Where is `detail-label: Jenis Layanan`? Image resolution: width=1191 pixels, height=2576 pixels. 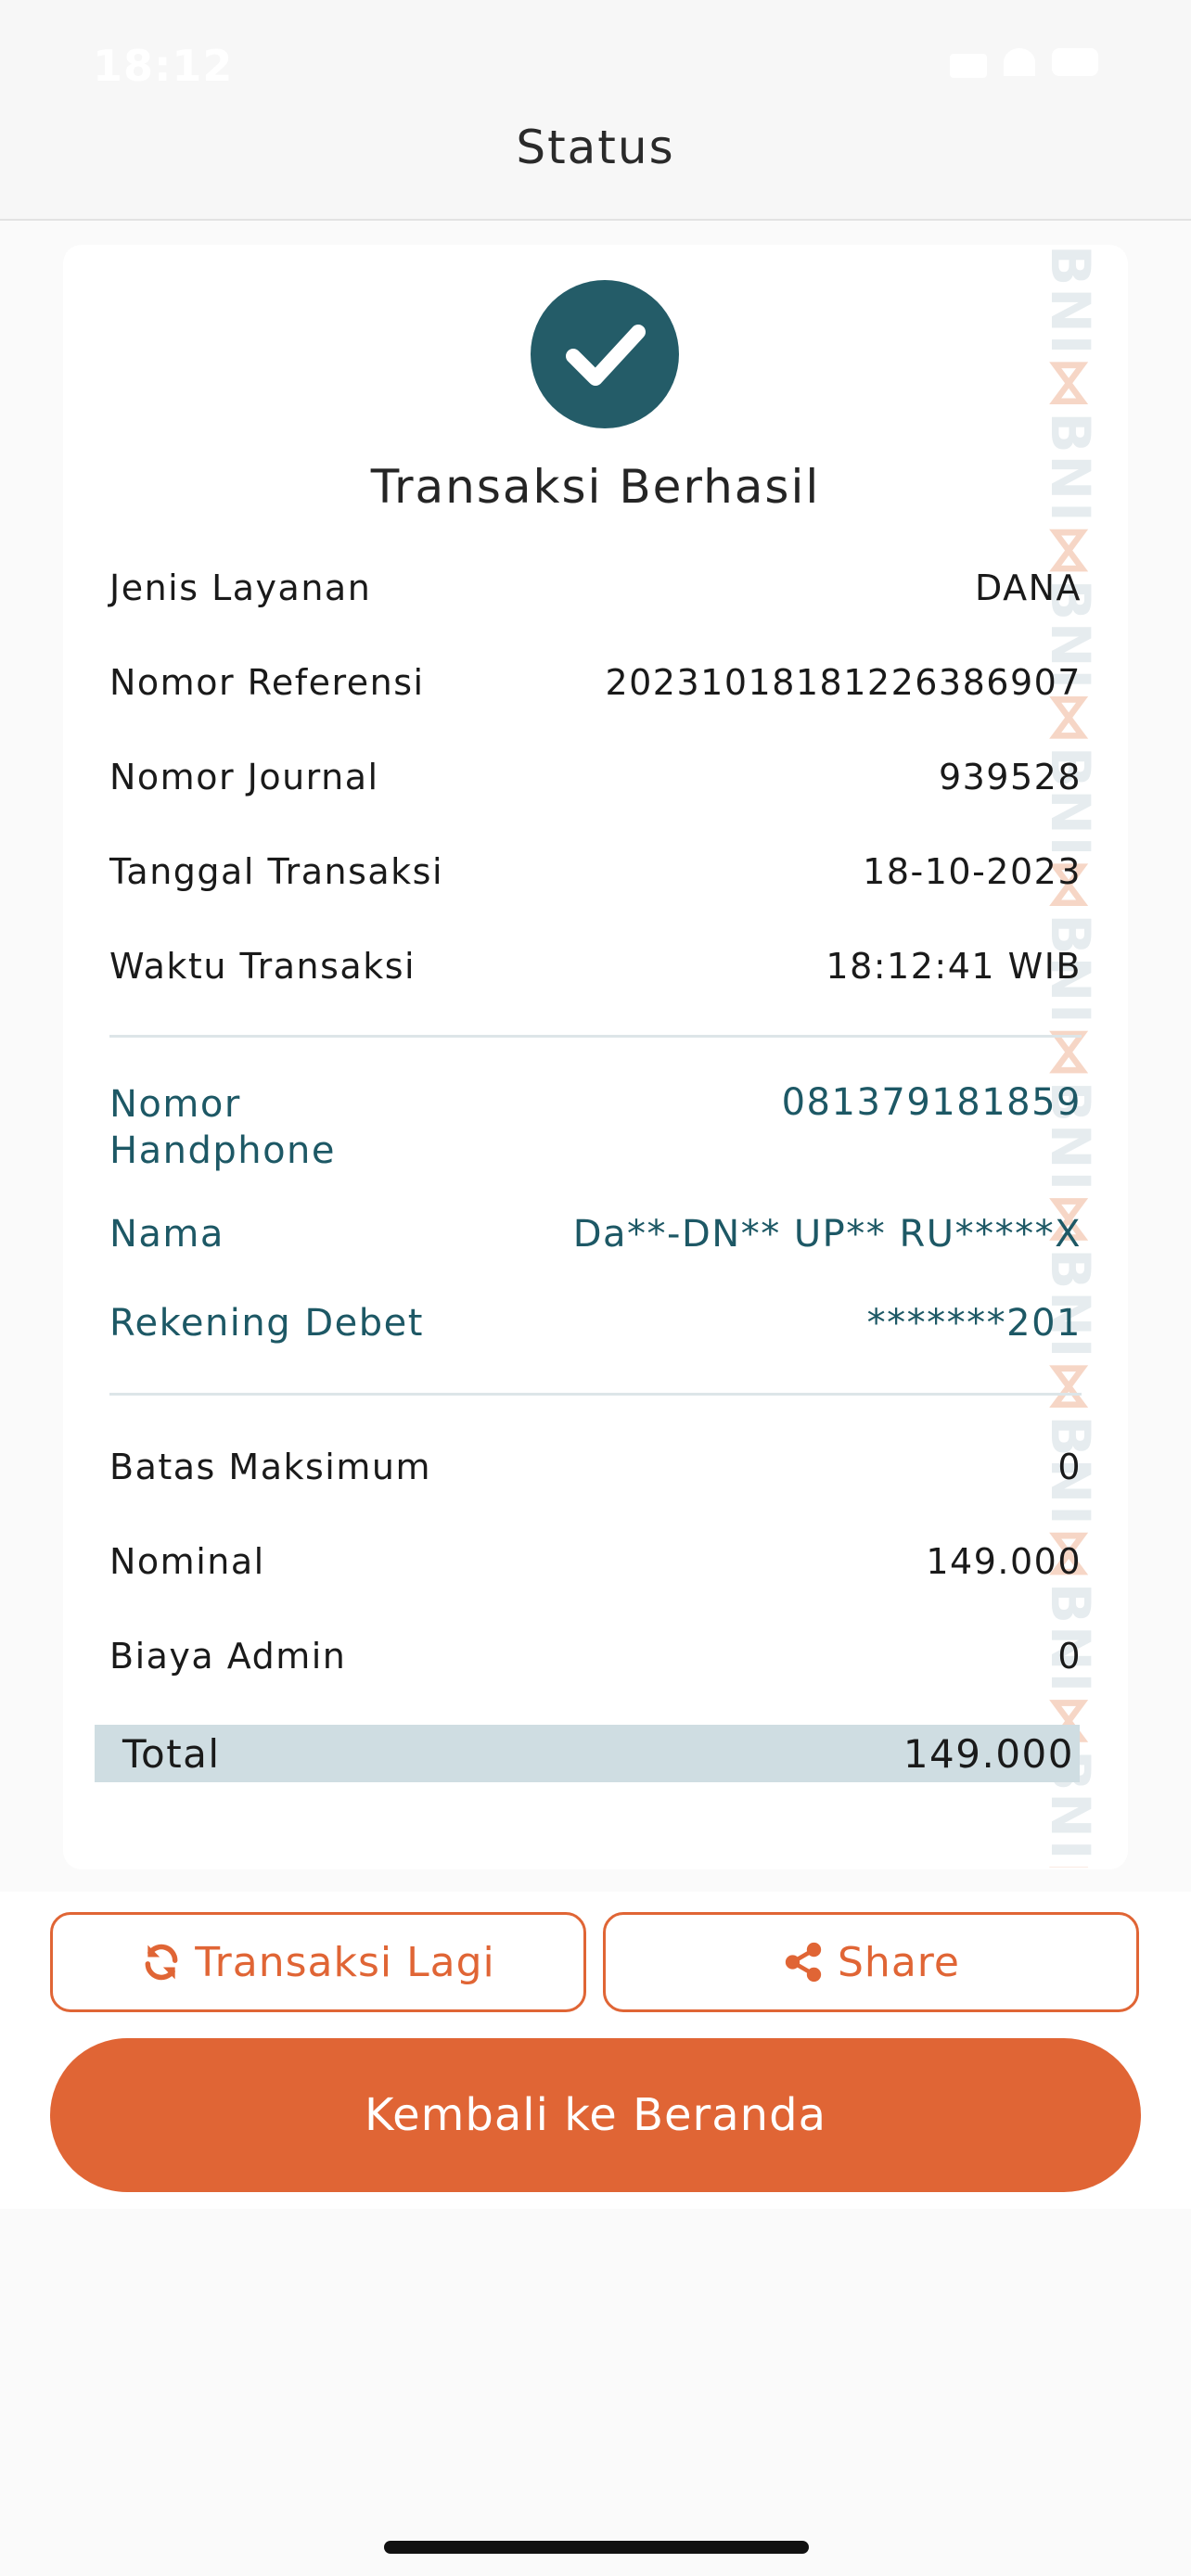 detail-label: Jenis Layanan is located at coordinates (240, 588).